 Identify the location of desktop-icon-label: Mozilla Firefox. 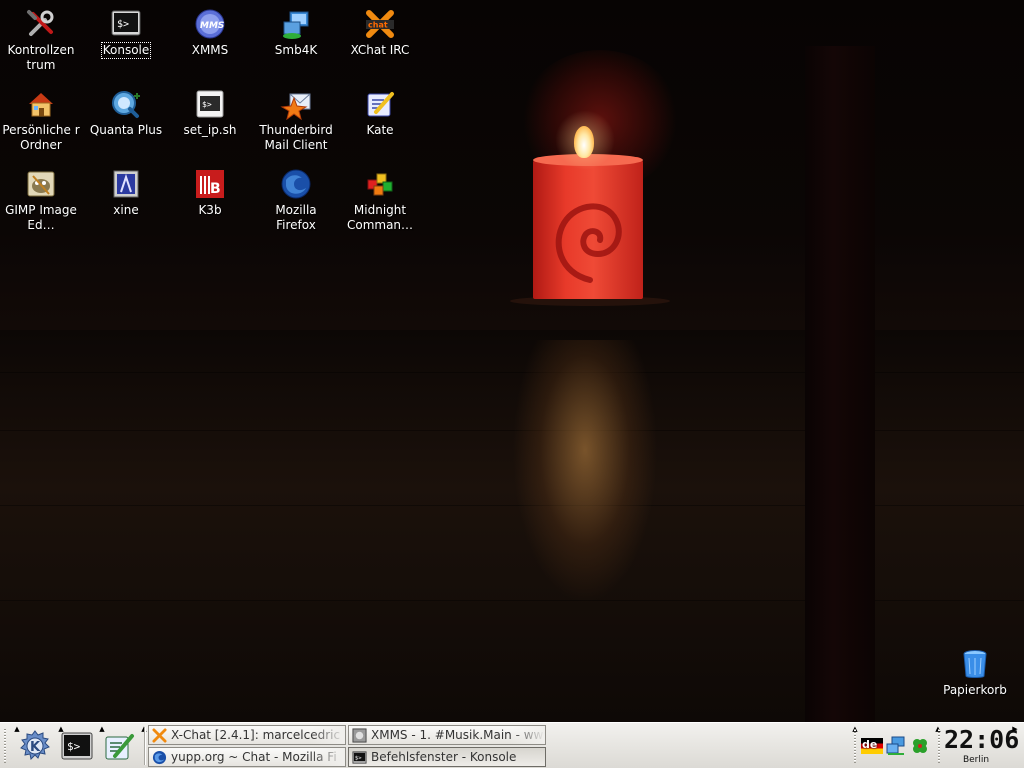
(296, 217).